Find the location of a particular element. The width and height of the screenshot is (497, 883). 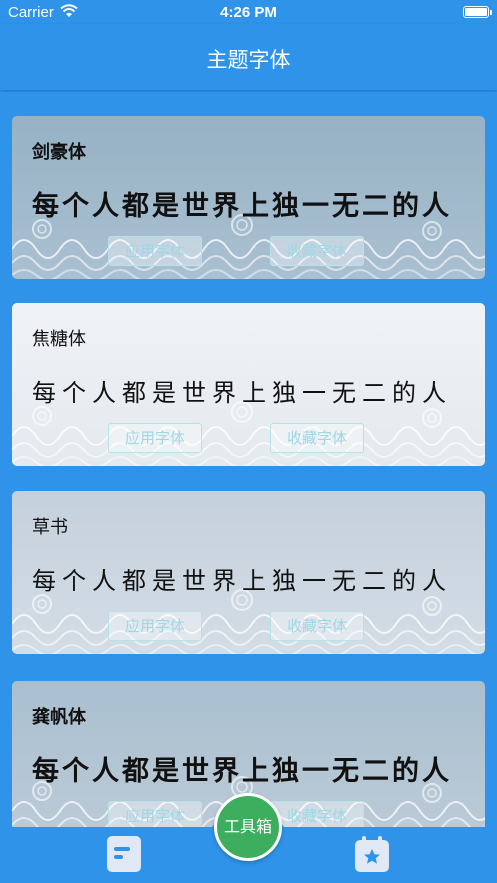

font-name: 草书 is located at coordinates (50, 527).